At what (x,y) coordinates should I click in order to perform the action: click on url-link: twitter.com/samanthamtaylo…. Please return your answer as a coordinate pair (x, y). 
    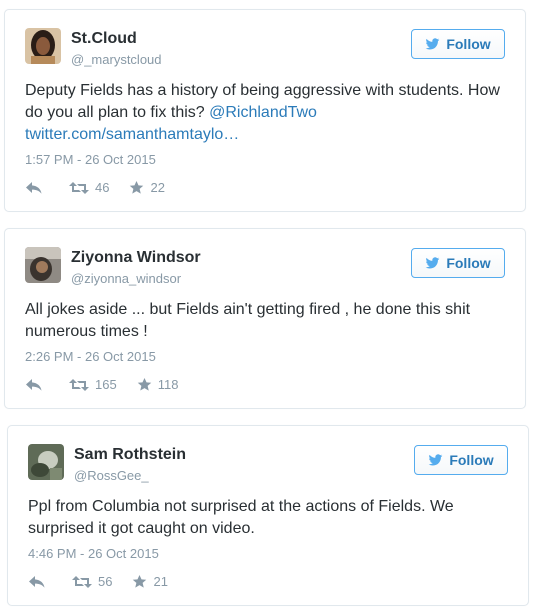
    Looking at the image, I should click on (132, 134).